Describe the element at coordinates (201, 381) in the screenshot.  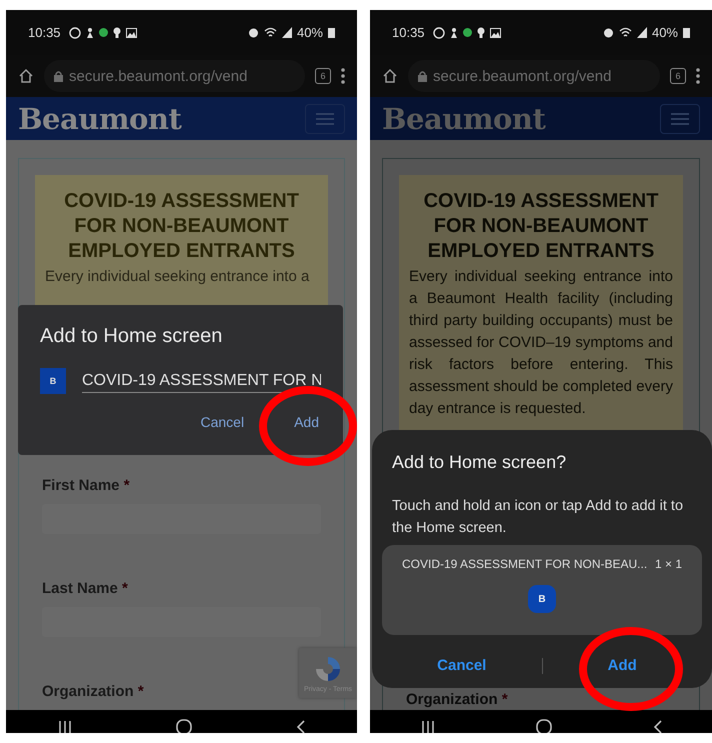
I see `shortcut-name-field: COVID-19 ASSESSMENT FOR N` at that location.